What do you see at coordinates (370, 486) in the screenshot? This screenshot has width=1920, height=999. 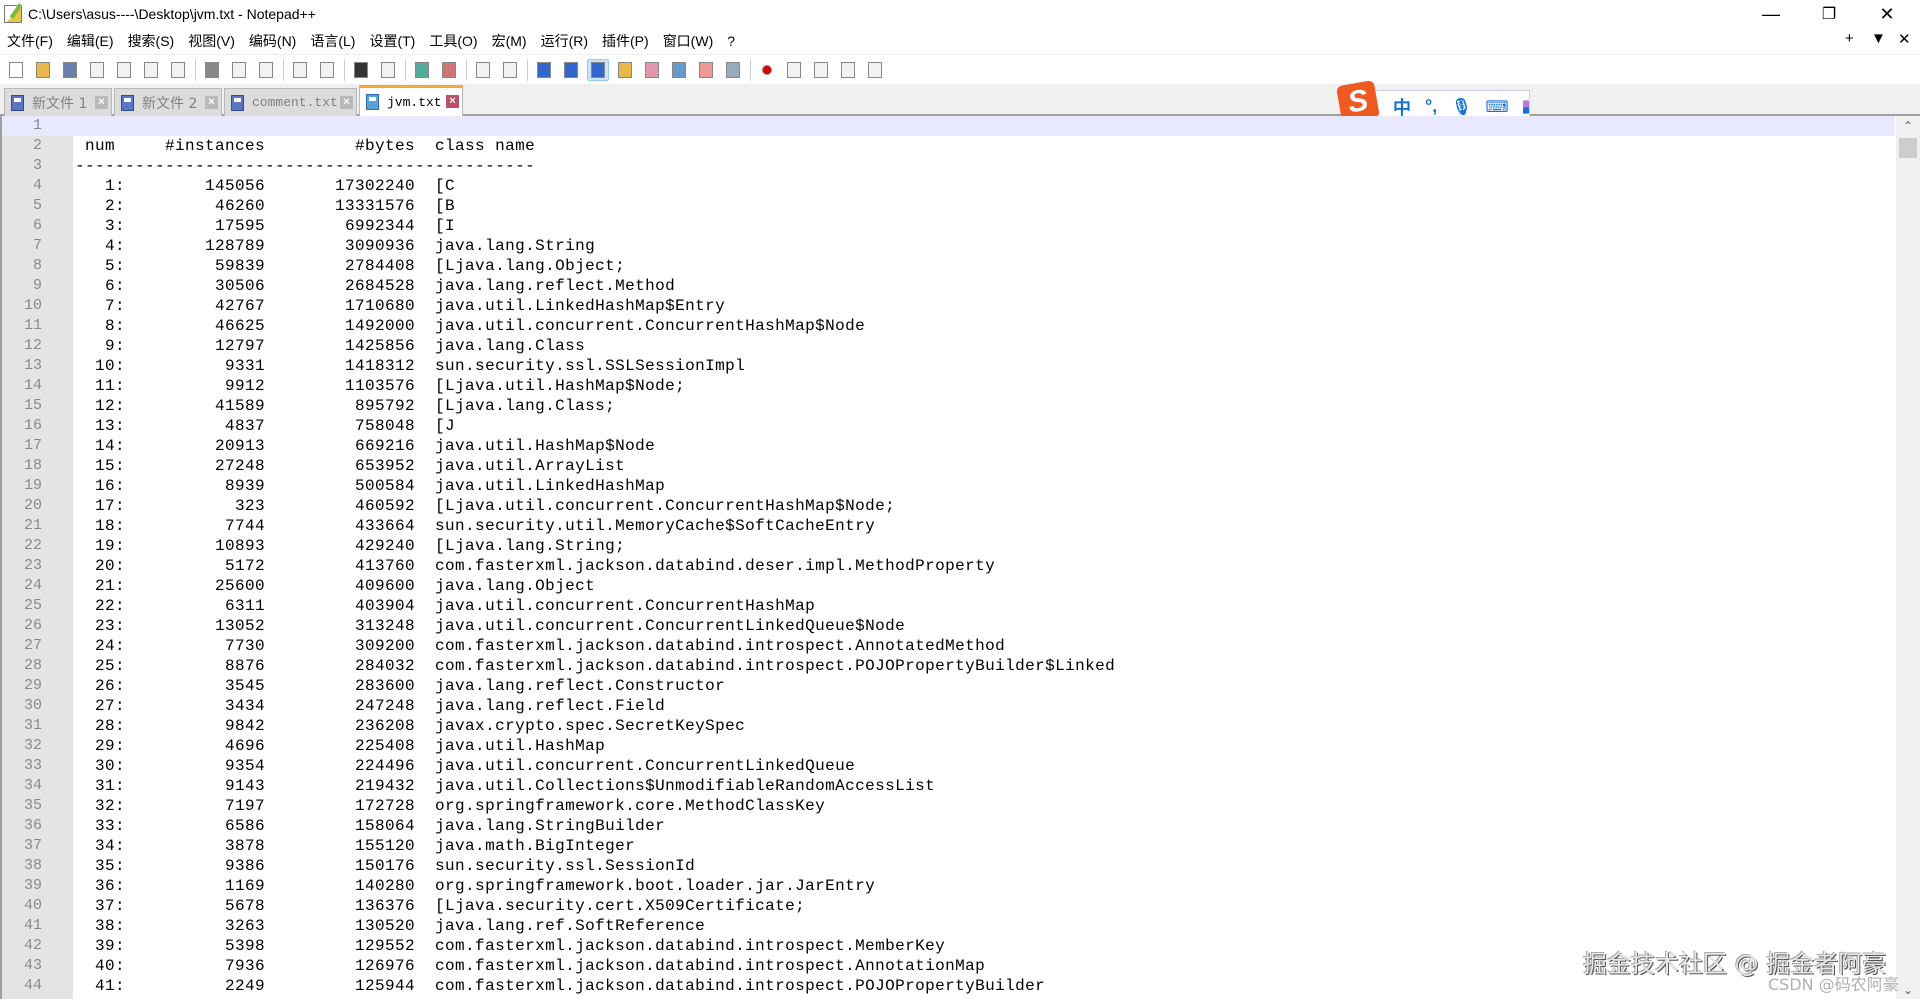 I see `line-text: 16: 8939 500584 java.util.LinkedHashMap` at bounding box center [370, 486].